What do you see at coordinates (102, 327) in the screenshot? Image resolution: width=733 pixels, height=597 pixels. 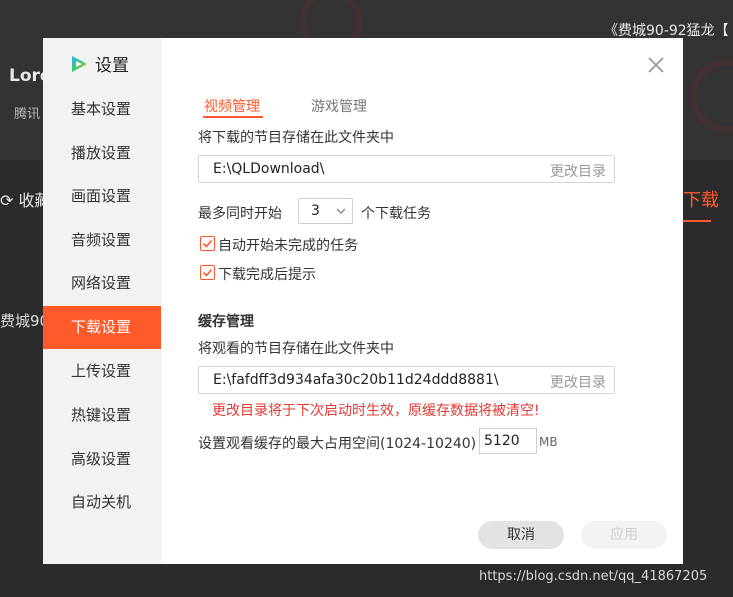 I see `sidebar-item-download: 下载设置` at bounding box center [102, 327].